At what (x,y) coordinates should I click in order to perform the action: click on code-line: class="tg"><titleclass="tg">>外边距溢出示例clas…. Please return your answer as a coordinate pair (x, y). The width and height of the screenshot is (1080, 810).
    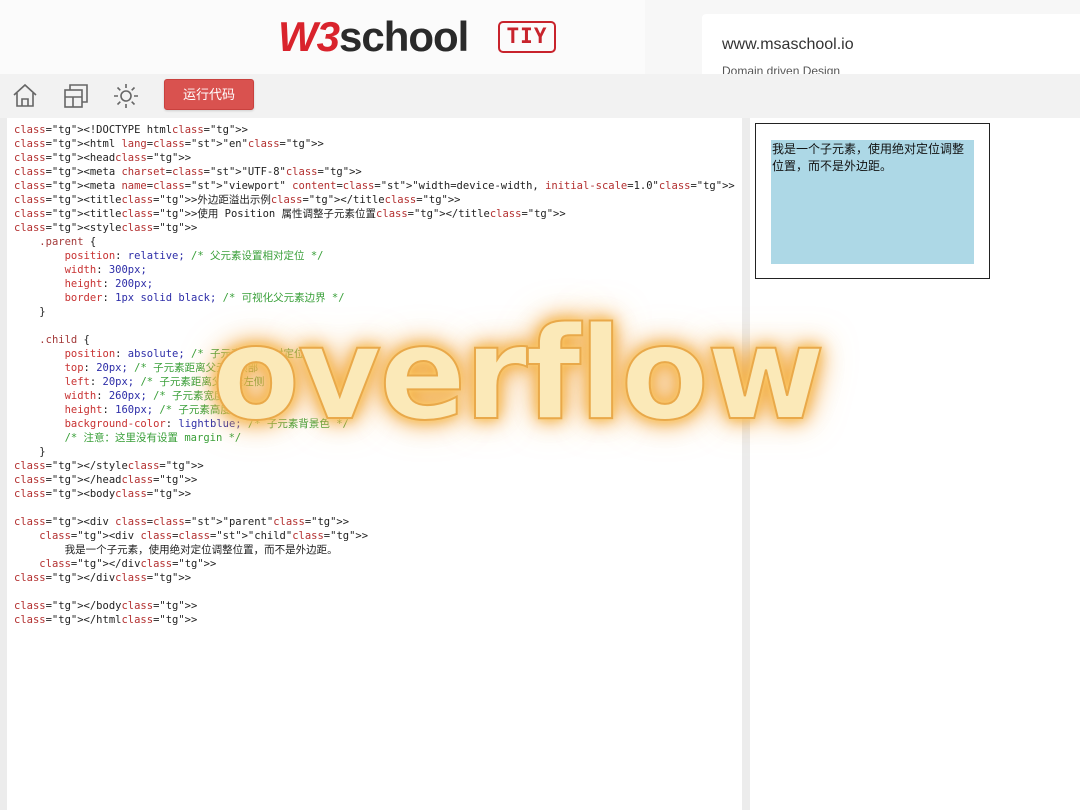
    Looking at the image, I should click on (237, 200).